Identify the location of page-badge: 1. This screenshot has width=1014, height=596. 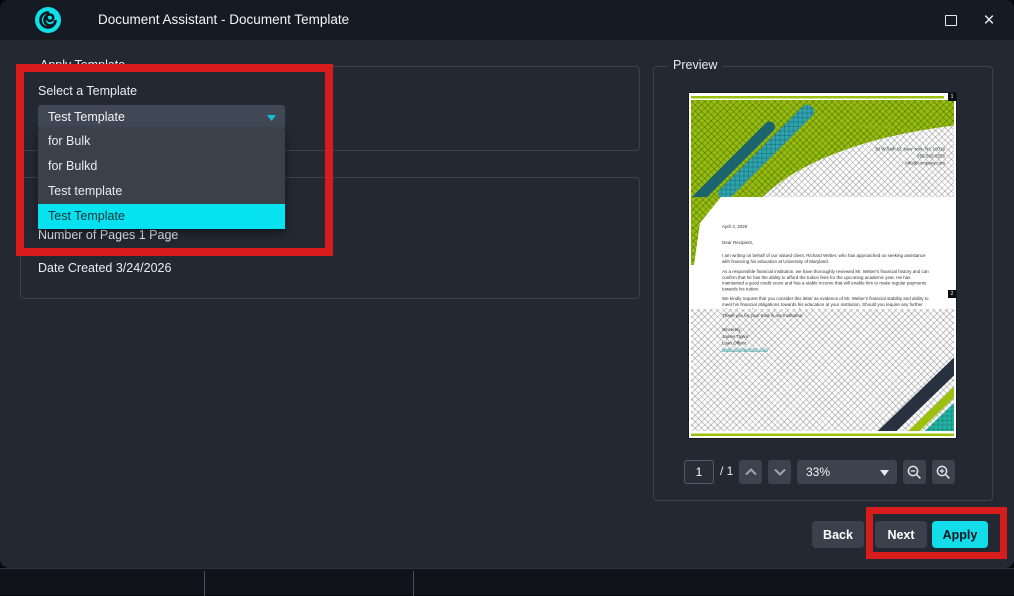
(952, 97).